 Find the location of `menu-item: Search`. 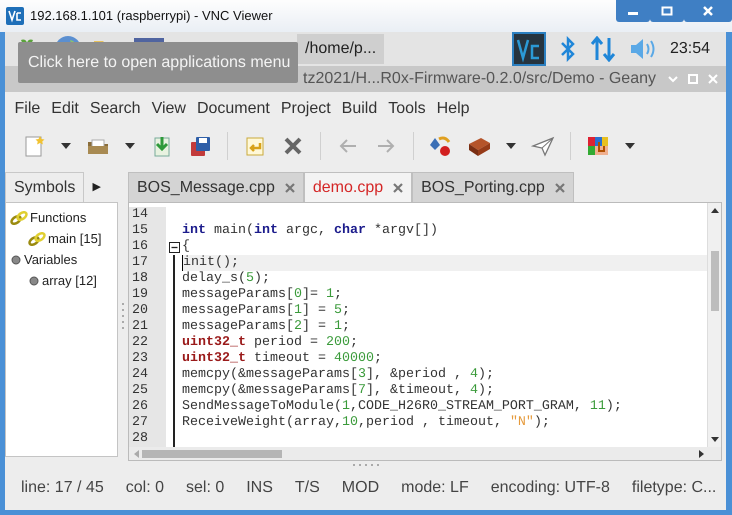

menu-item: Search is located at coordinates (115, 108).